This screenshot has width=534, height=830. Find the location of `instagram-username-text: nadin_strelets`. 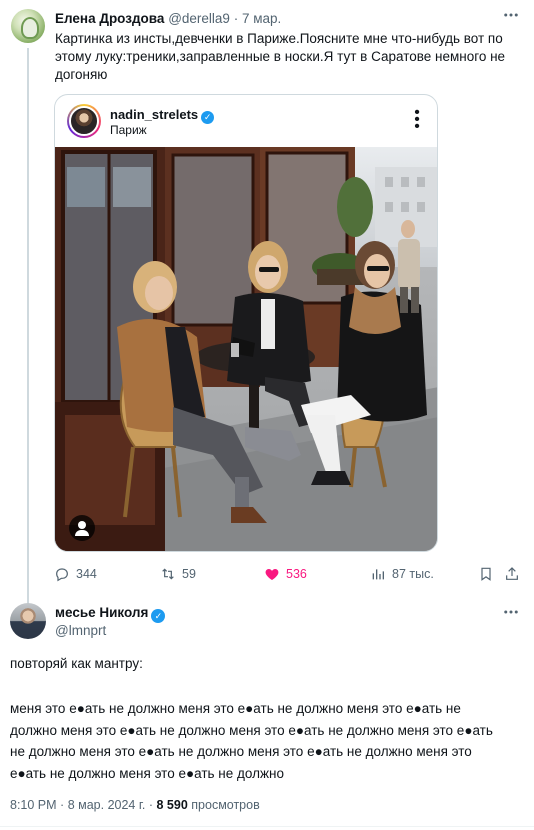

instagram-username-text: nadin_strelets is located at coordinates (154, 114).